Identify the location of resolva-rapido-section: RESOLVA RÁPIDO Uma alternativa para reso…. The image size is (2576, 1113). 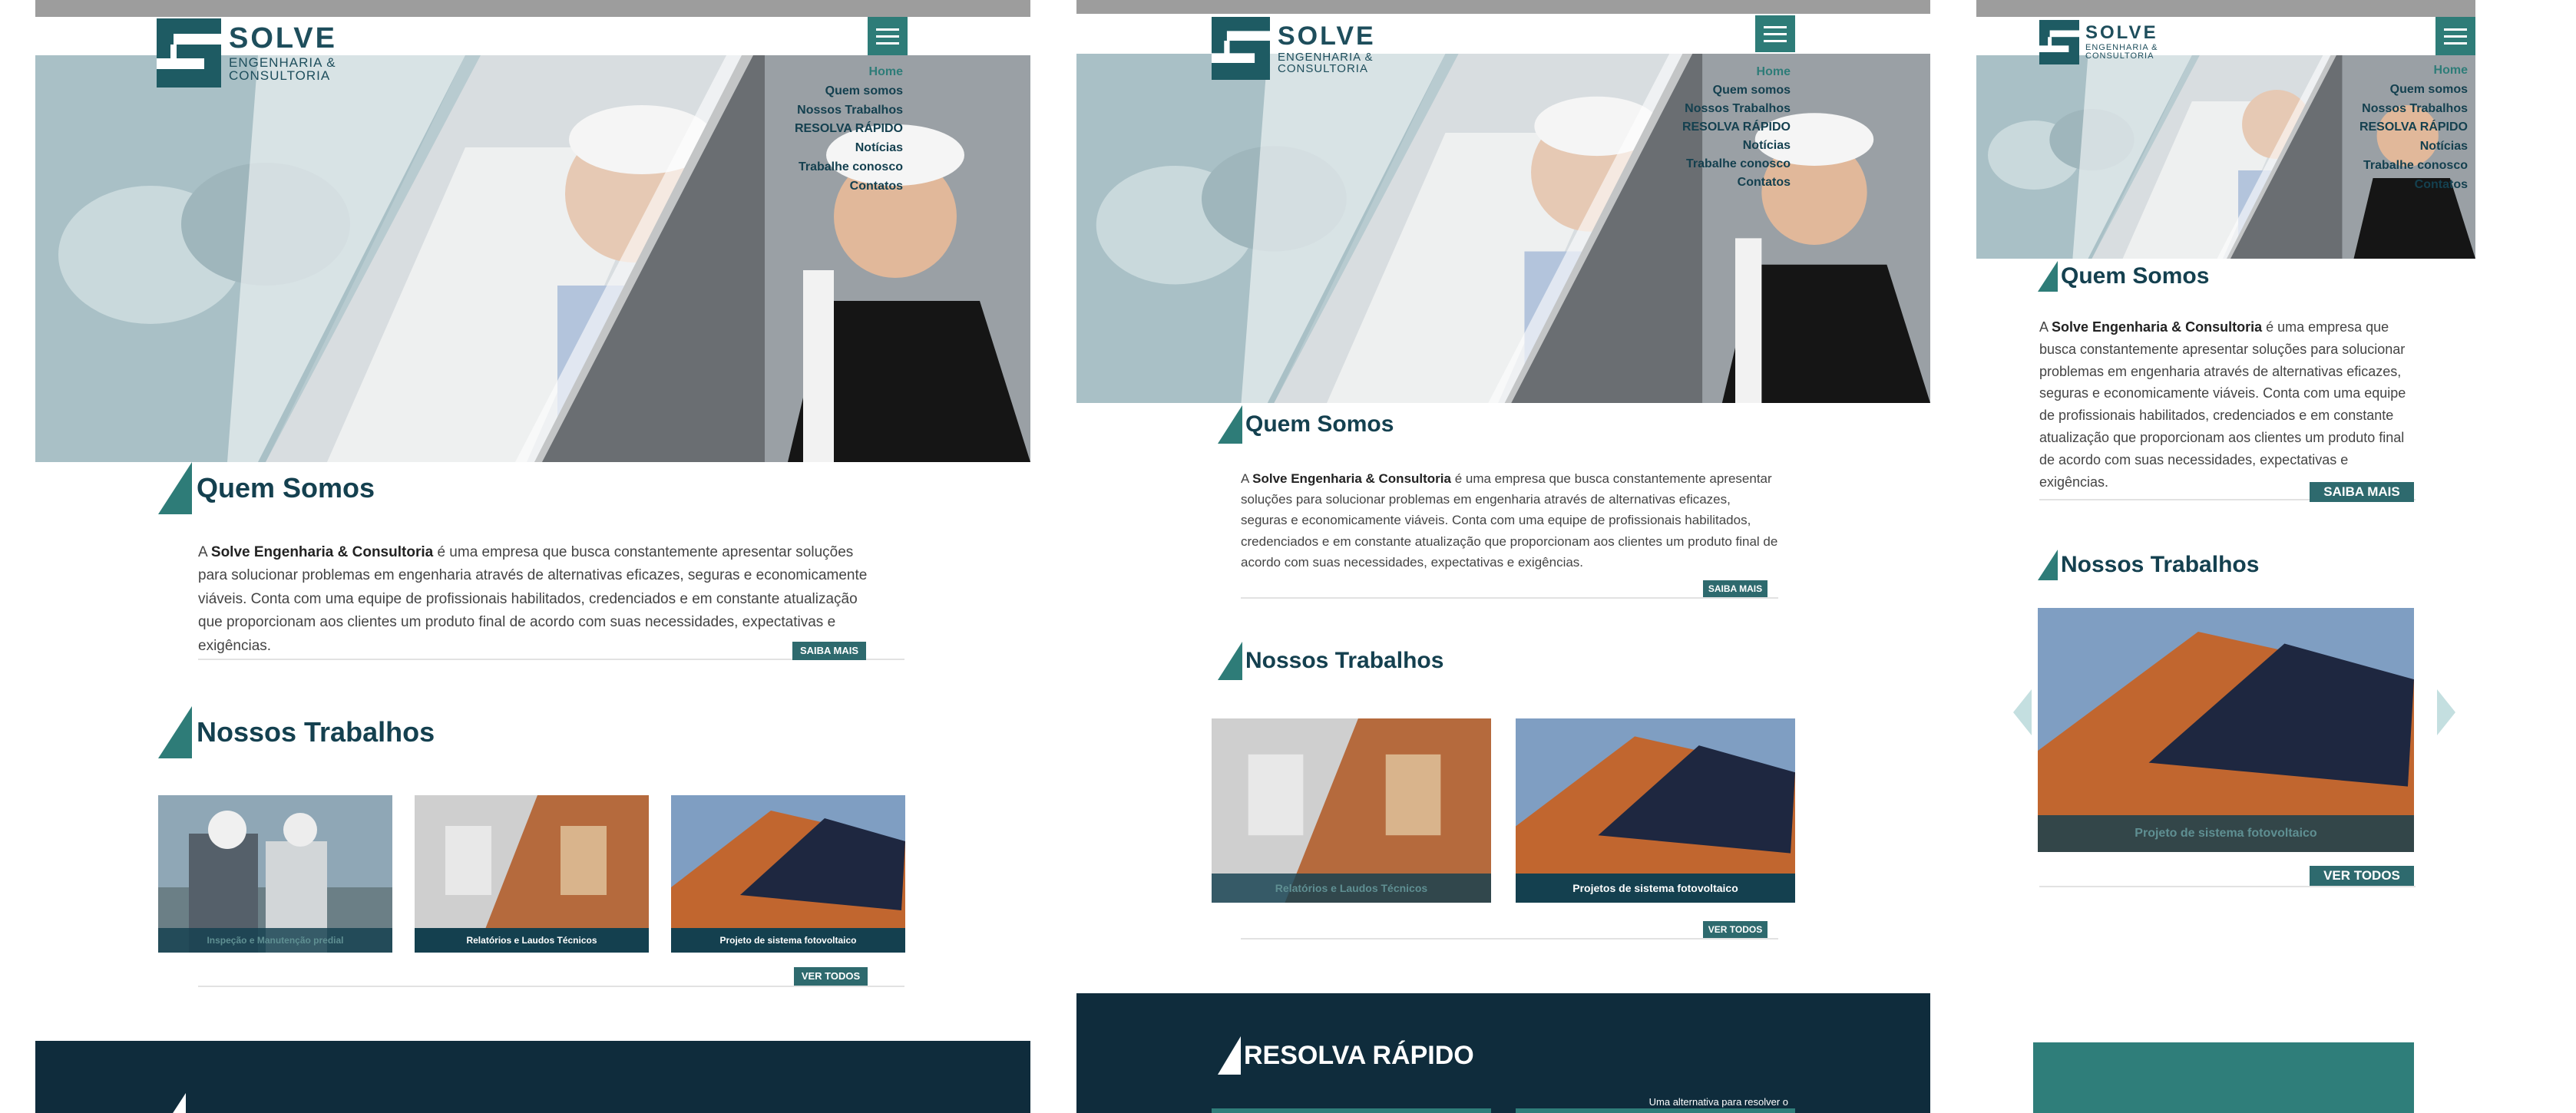
(1503, 1053).